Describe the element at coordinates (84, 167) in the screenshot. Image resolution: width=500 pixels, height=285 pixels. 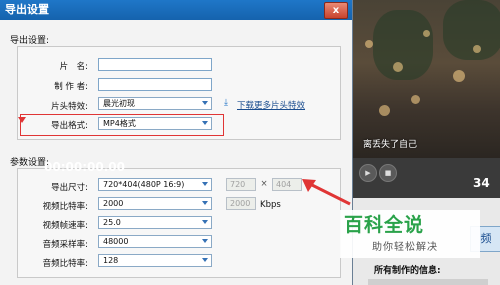
I see `timecode-display: 00:00:00.00` at that location.